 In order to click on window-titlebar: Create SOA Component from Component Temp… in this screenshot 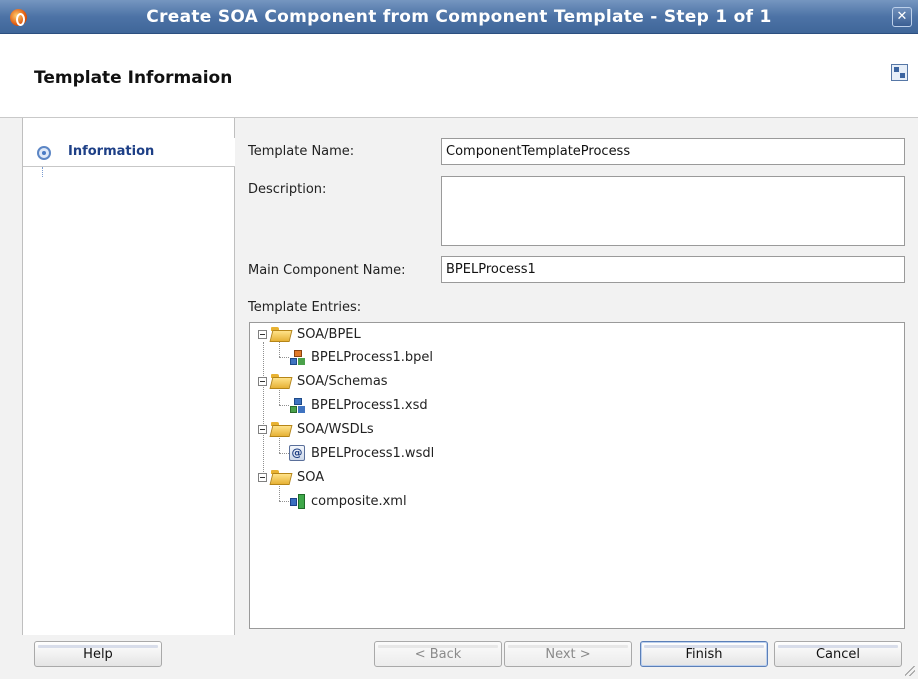, I will do `click(459, 17)`.